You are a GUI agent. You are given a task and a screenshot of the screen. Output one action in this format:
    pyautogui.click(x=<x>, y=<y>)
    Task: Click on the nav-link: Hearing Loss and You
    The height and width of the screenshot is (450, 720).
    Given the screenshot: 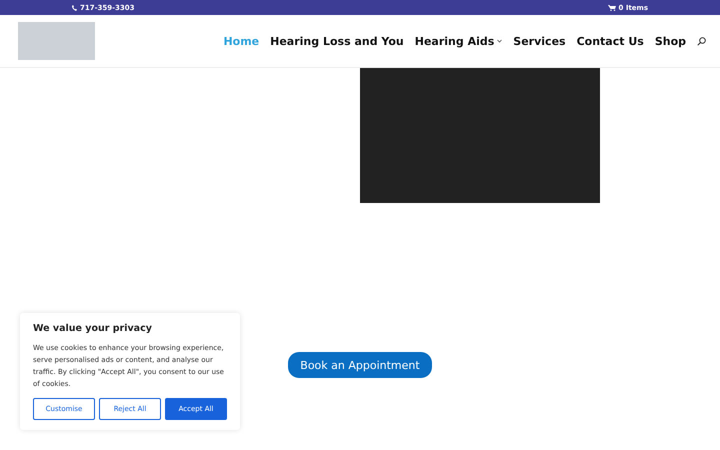 What is the action you would take?
    pyautogui.click(x=337, y=41)
    